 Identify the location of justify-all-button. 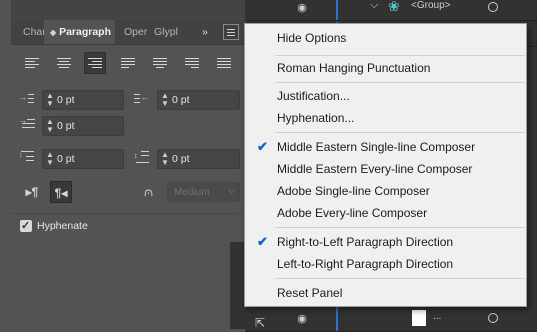
(224, 63).